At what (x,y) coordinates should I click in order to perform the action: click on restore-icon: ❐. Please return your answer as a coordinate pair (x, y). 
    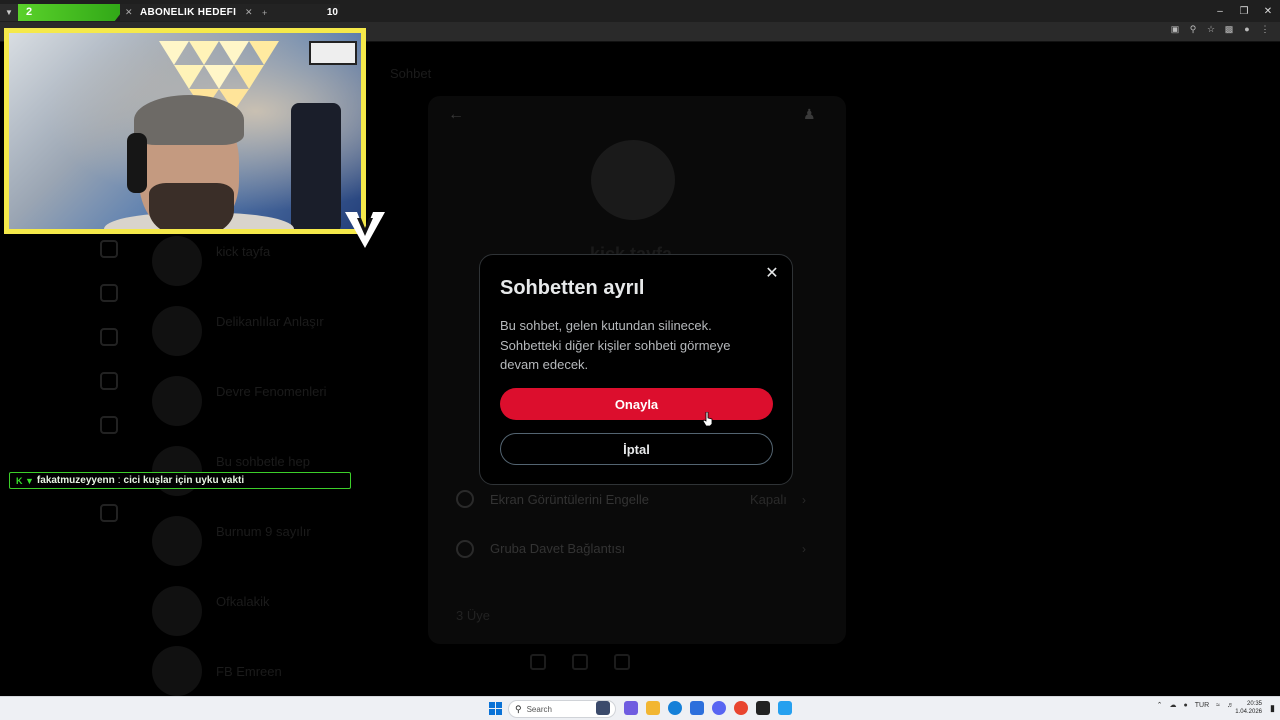
    Looking at the image, I should click on (1244, 11).